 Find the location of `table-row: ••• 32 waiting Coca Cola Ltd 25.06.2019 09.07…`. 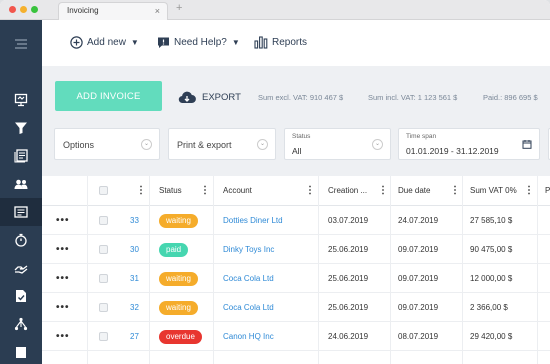

table-row: ••• 32 waiting Coca Cola Ltd 25.06.2019 09.07… is located at coordinates (296, 307).